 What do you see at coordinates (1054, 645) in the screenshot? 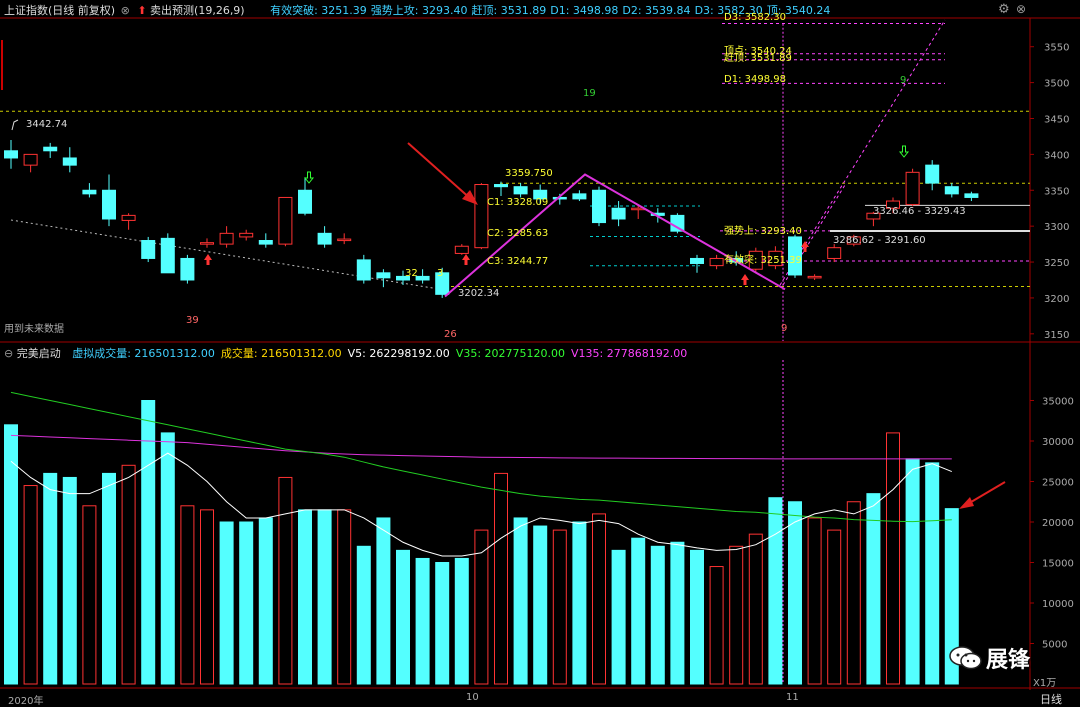
I see `vol-y-tick-label: 5000` at bounding box center [1054, 645].